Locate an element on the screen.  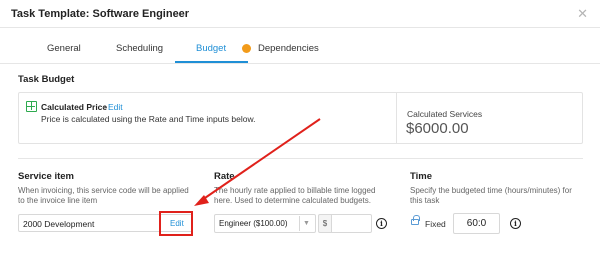
calculated-price-edit-link: Edit is located at coordinates (115, 107).